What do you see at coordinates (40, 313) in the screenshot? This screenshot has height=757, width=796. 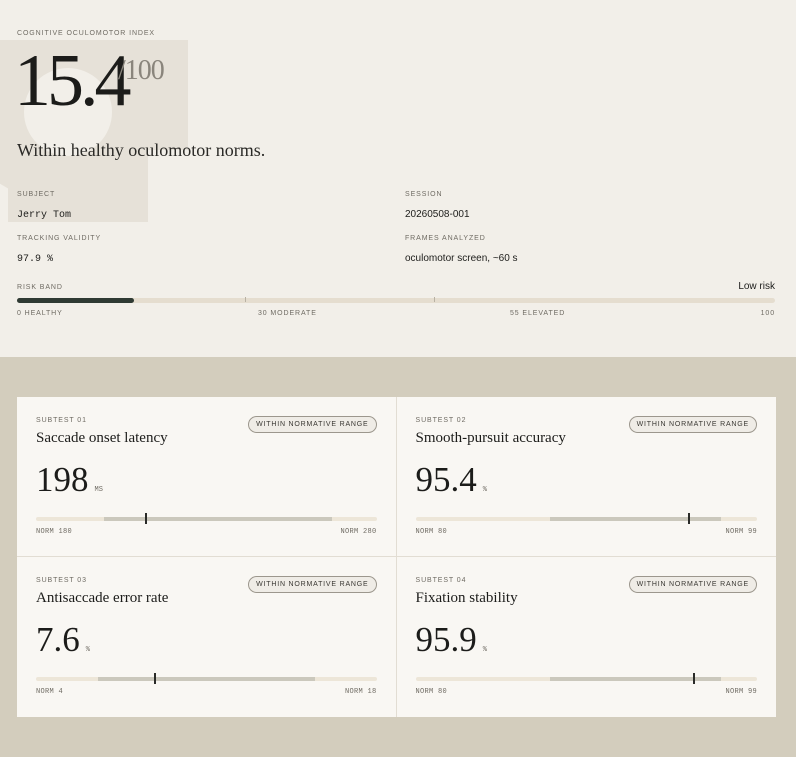 I see `risk-scale-healthy: 0 Healthy` at bounding box center [40, 313].